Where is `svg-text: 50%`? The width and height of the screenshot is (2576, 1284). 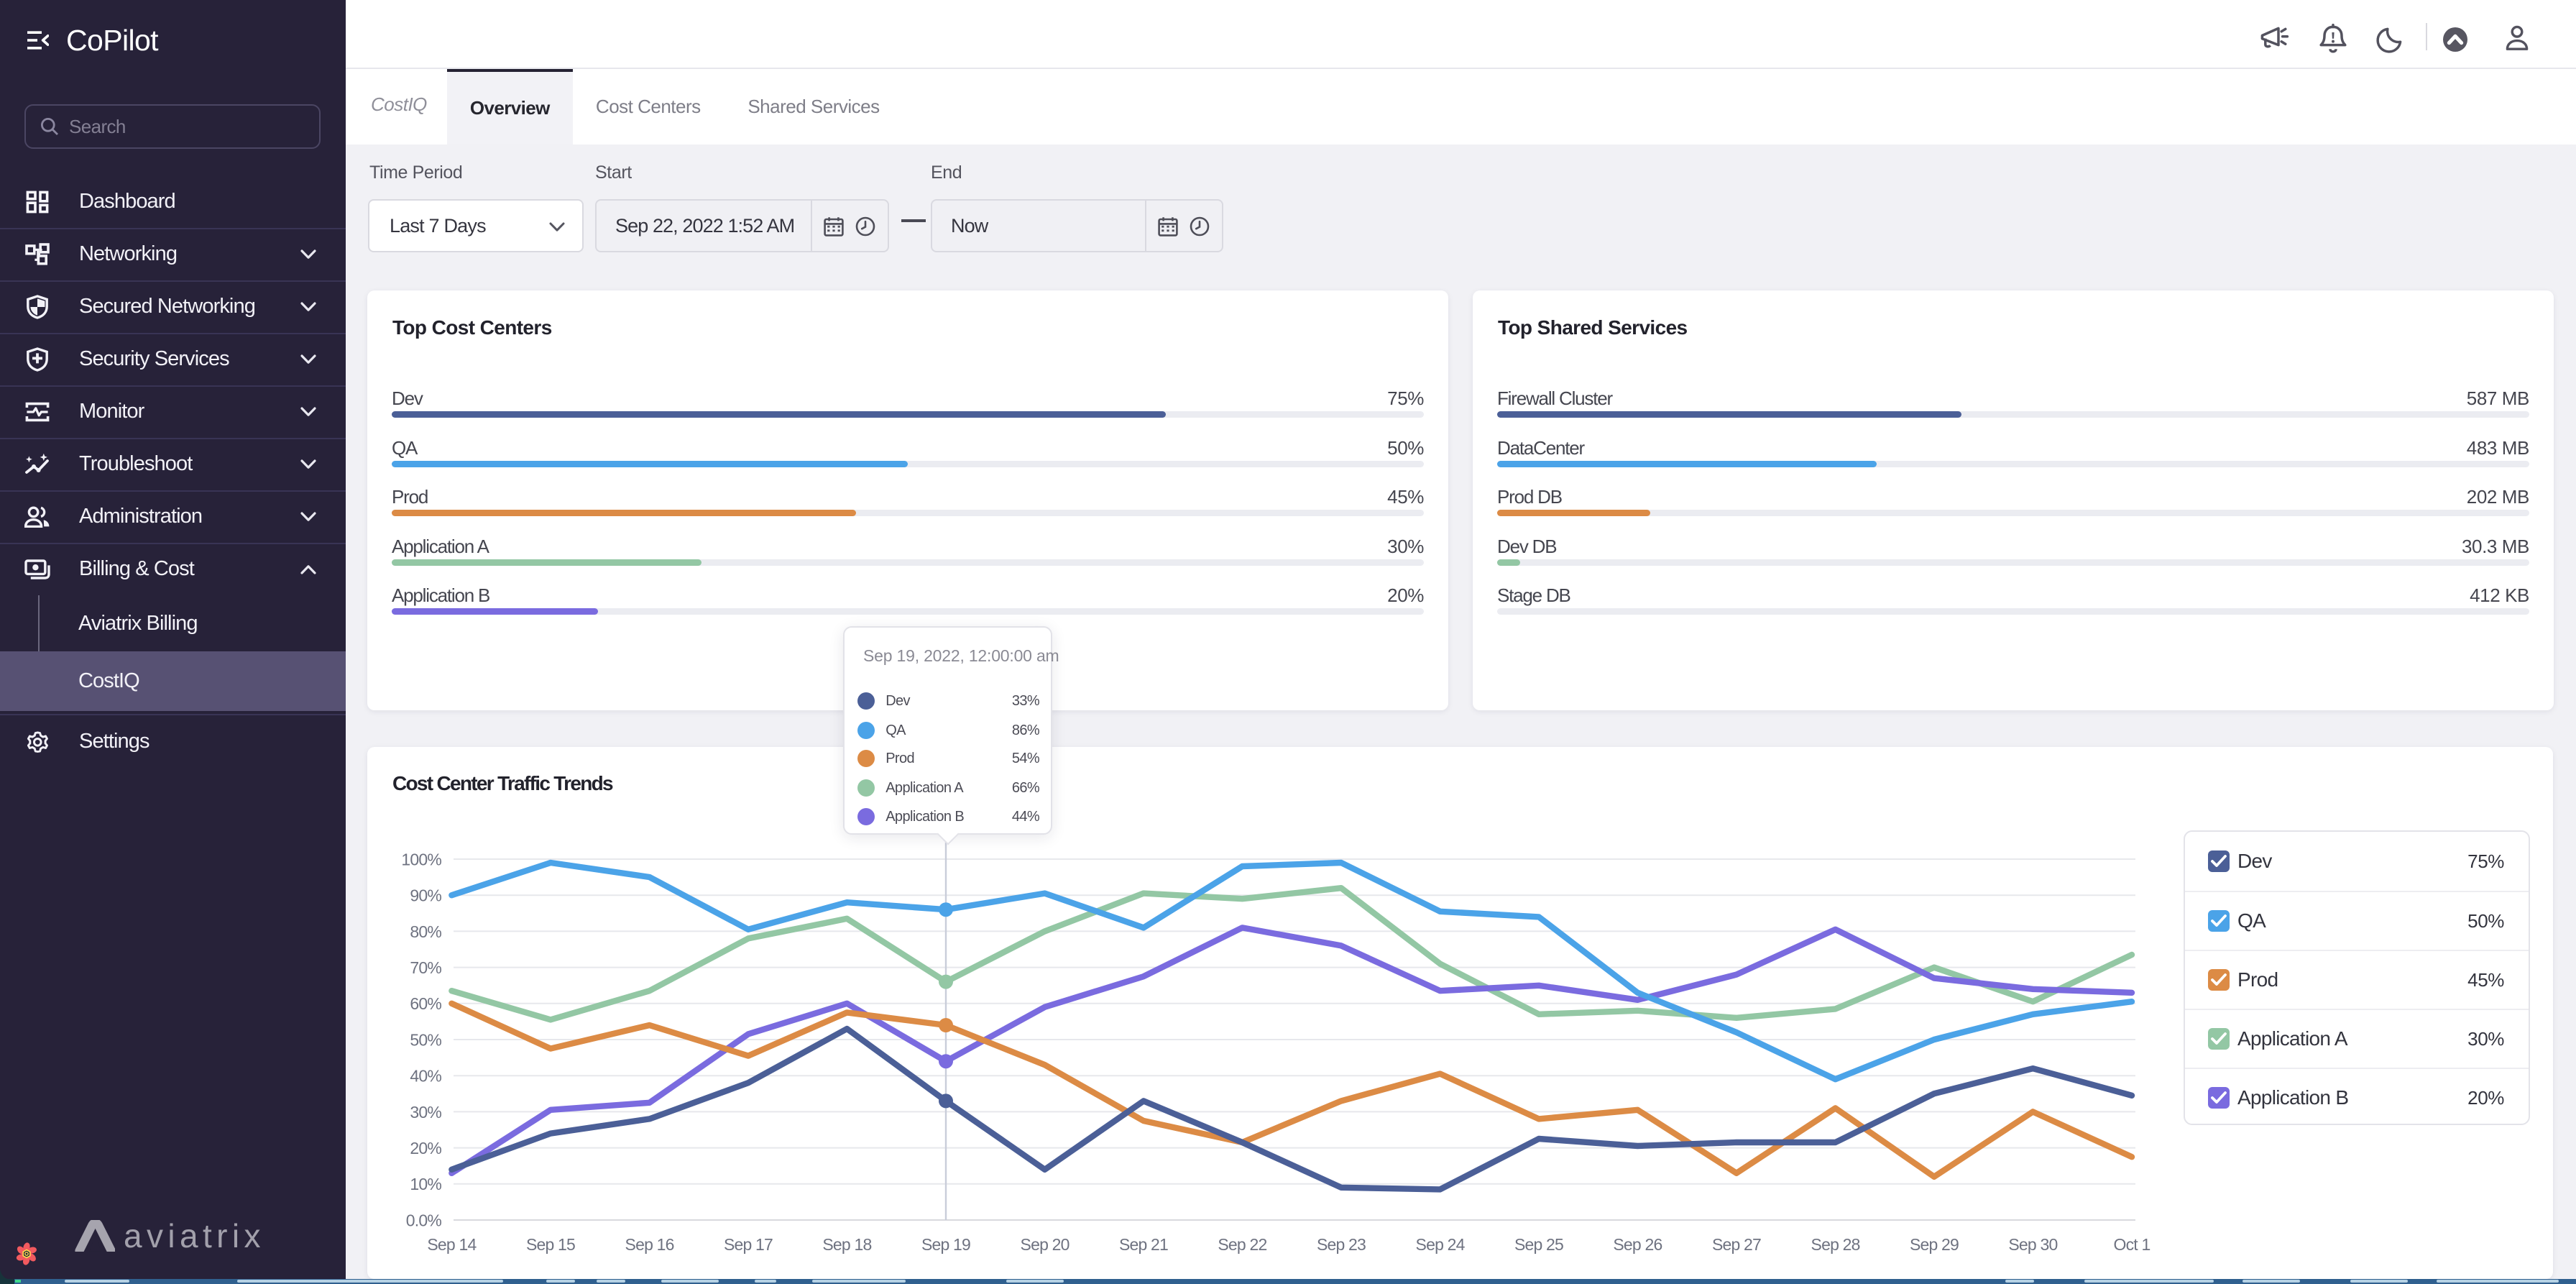
svg-text: 50% is located at coordinates (425, 1039).